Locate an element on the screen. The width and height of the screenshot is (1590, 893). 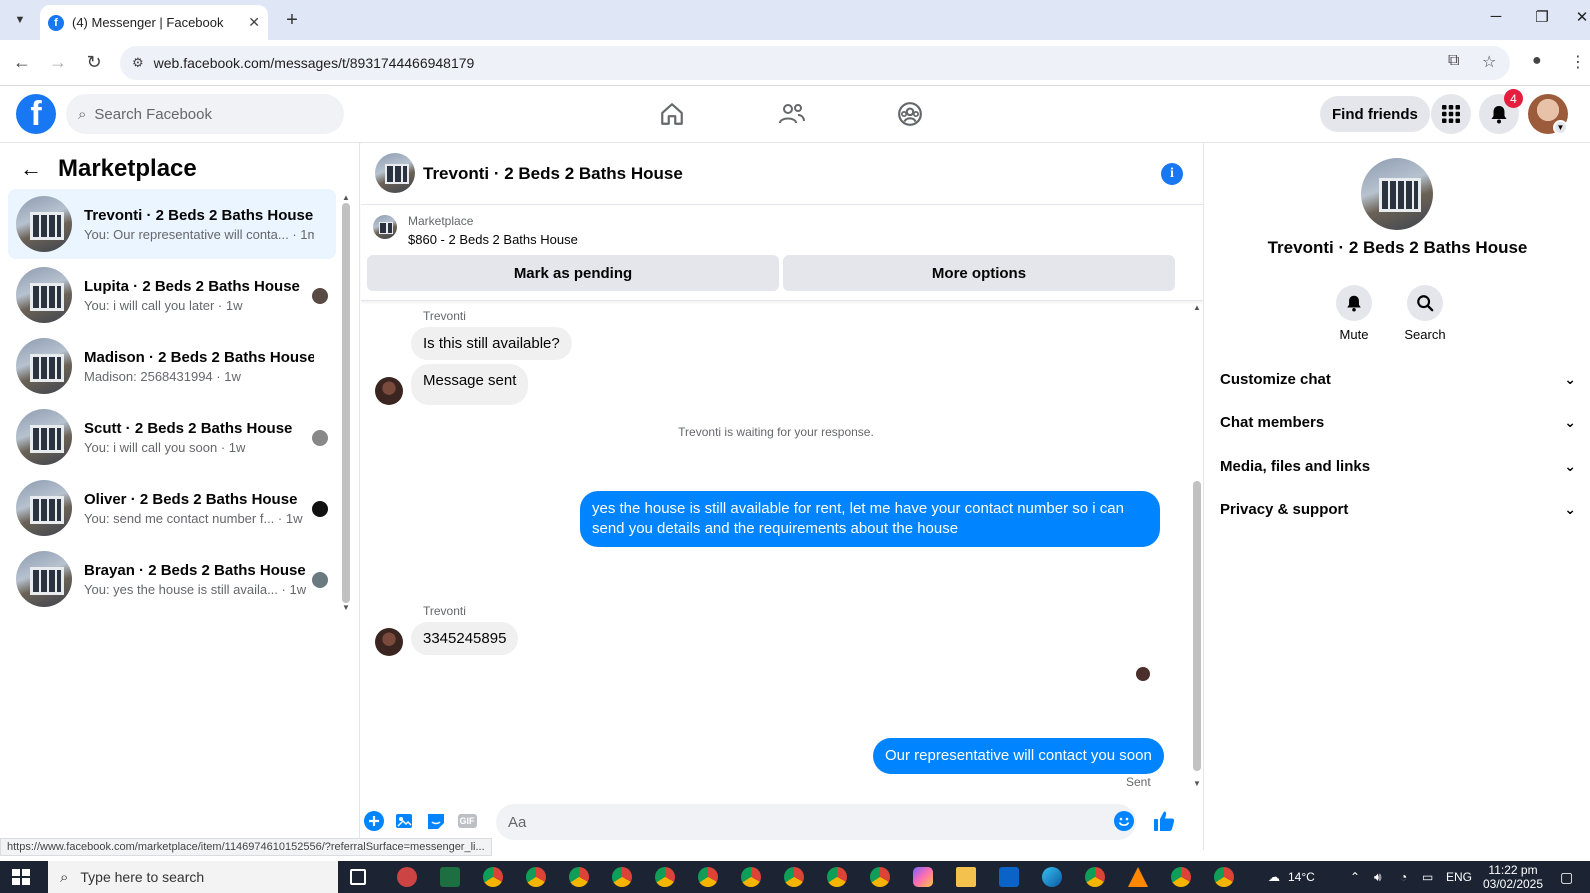
close-window-icon: ✕ is located at coordinates (1580, 17).